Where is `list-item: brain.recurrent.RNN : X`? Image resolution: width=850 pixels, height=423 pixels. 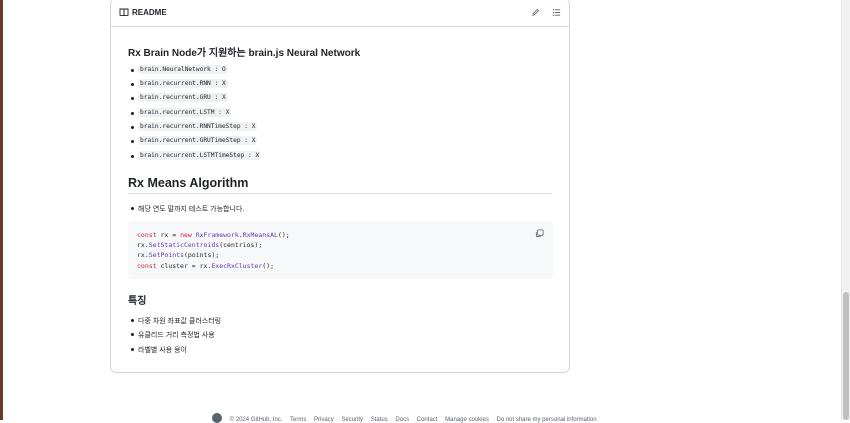
list-item: brain.recurrent.RNN : X is located at coordinates (183, 83).